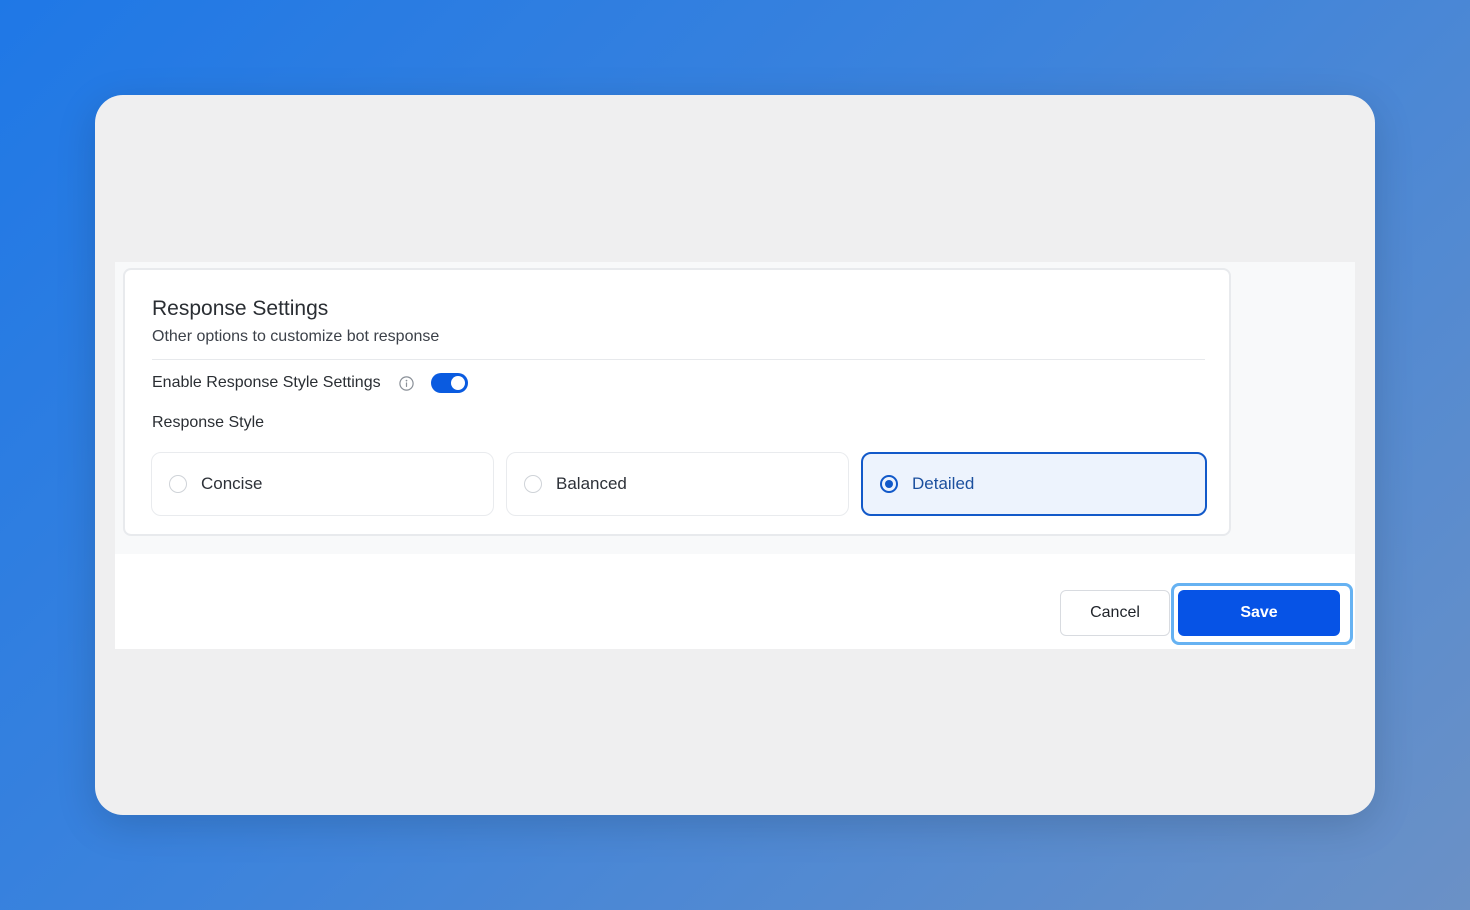 Image resolution: width=1470 pixels, height=910 pixels. Describe the element at coordinates (889, 484) in the screenshot. I see `radio-button-selected` at that location.